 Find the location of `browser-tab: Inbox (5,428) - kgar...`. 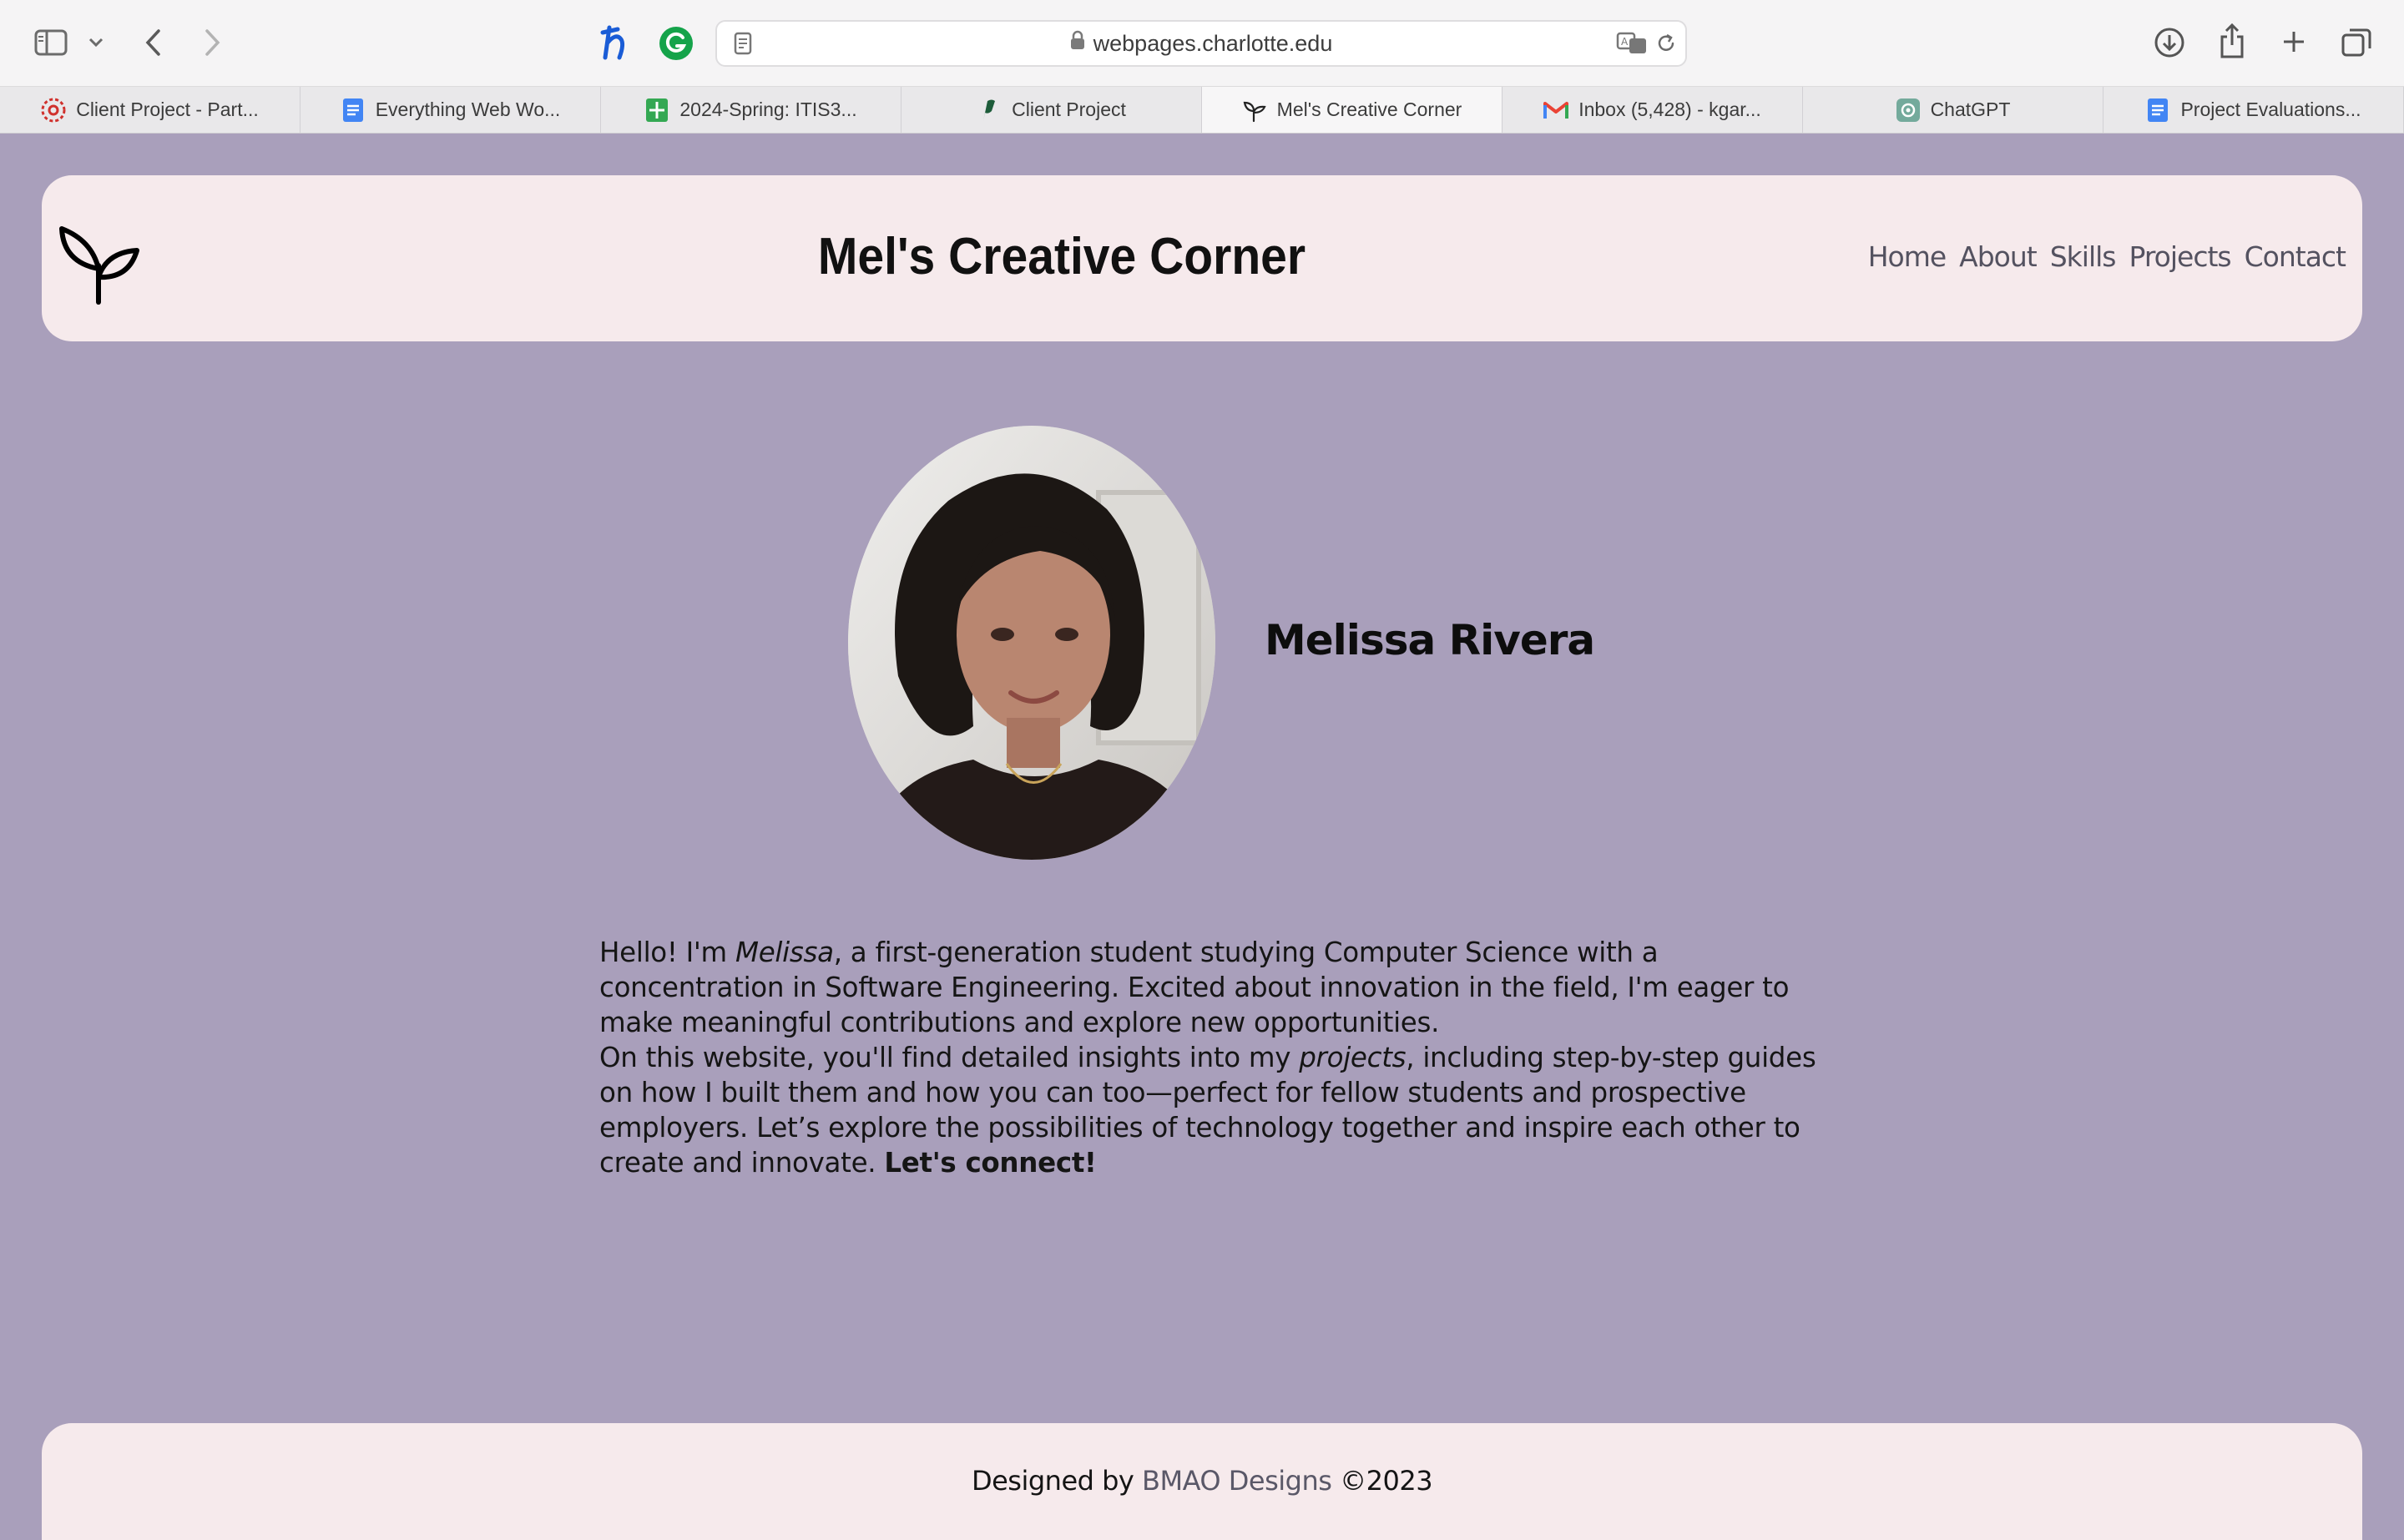

browser-tab: Inbox (5,428) - kgar... is located at coordinates (1652, 110).